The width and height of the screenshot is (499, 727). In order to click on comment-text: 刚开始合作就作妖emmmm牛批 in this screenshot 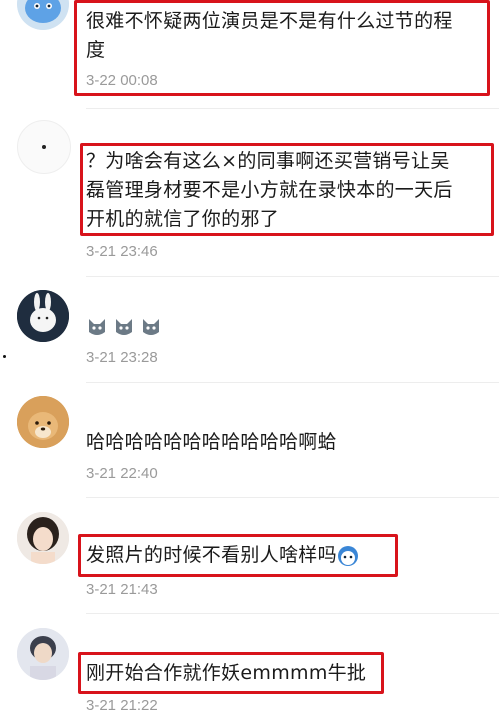, I will do `click(226, 673)`.